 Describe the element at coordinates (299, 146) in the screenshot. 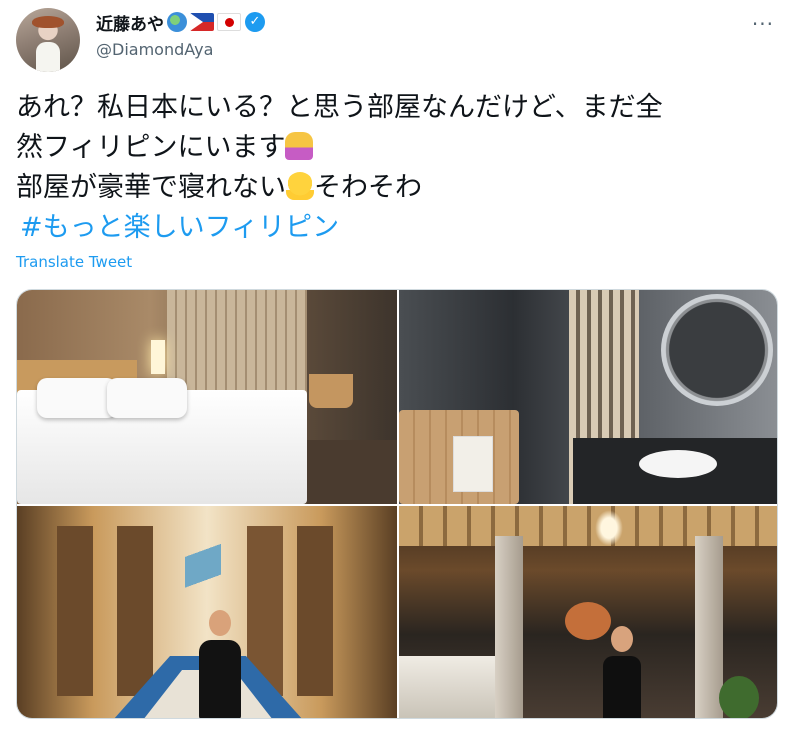

I see `person-raising-hand-icon` at that location.